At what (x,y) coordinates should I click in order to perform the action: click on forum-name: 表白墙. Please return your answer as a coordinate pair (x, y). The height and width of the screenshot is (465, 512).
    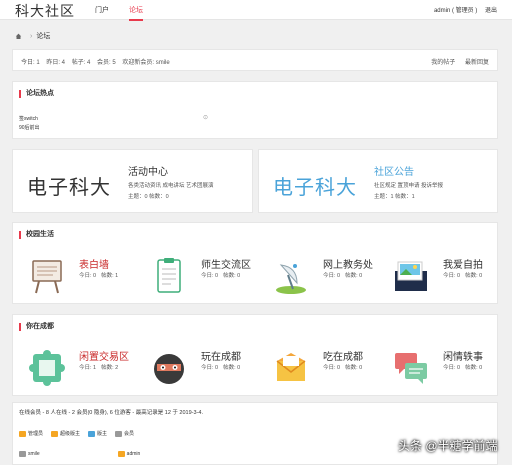
    Looking at the image, I should click on (94, 263).